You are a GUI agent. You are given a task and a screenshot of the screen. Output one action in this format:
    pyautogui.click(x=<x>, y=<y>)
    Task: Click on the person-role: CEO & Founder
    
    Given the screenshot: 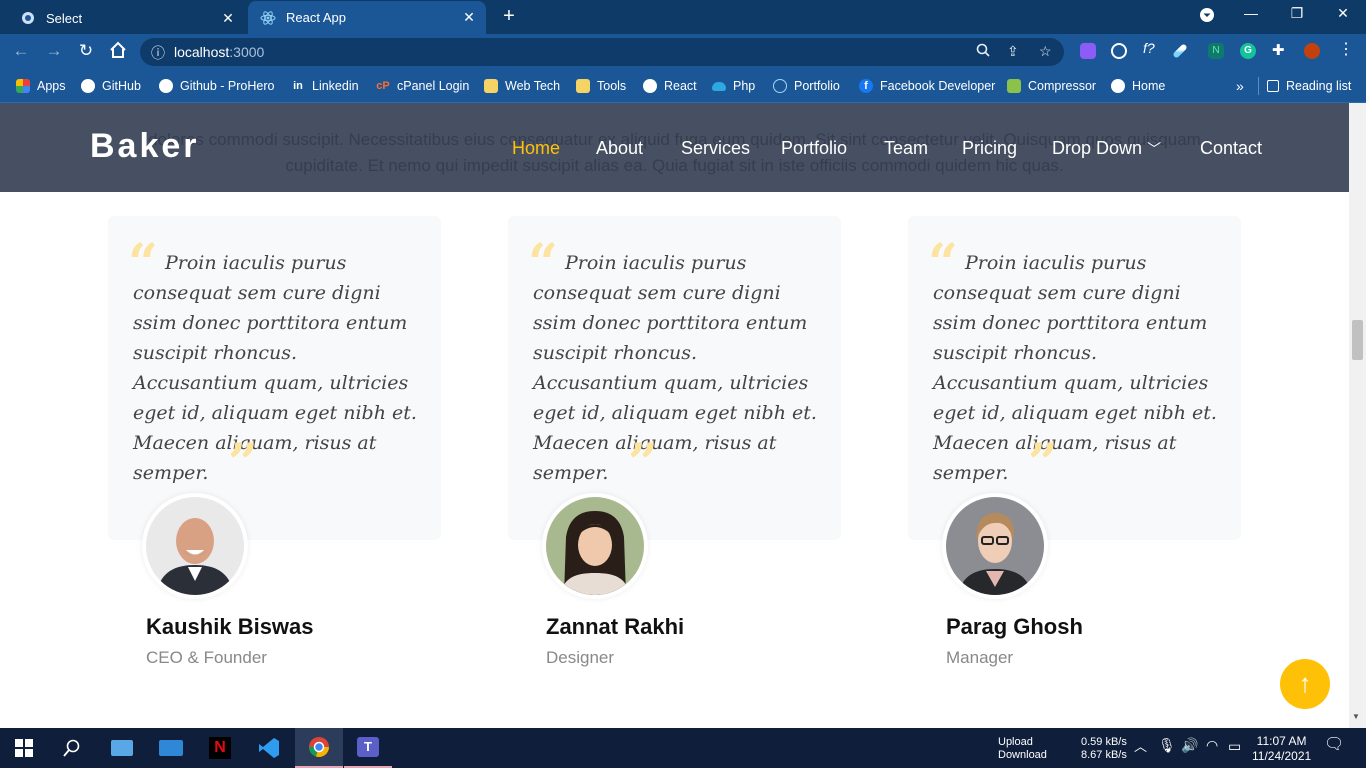 What is the action you would take?
    pyautogui.click(x=206, y=657)
    